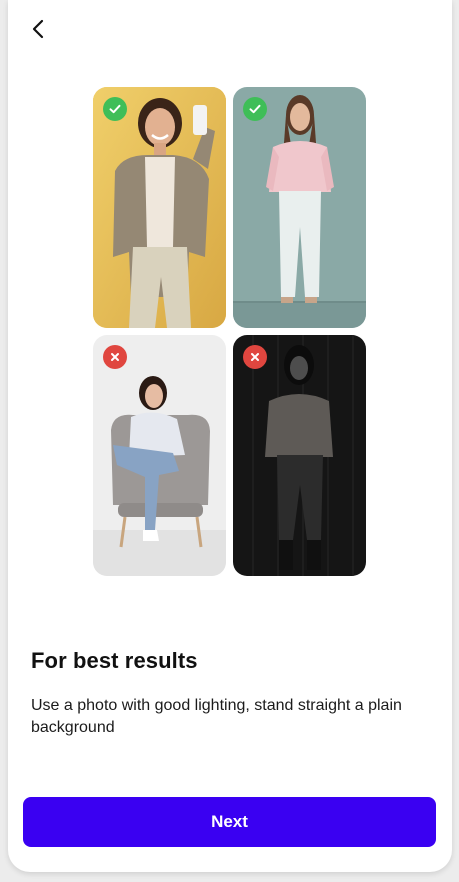  I want to click on standing-photo, so click(299, 207).